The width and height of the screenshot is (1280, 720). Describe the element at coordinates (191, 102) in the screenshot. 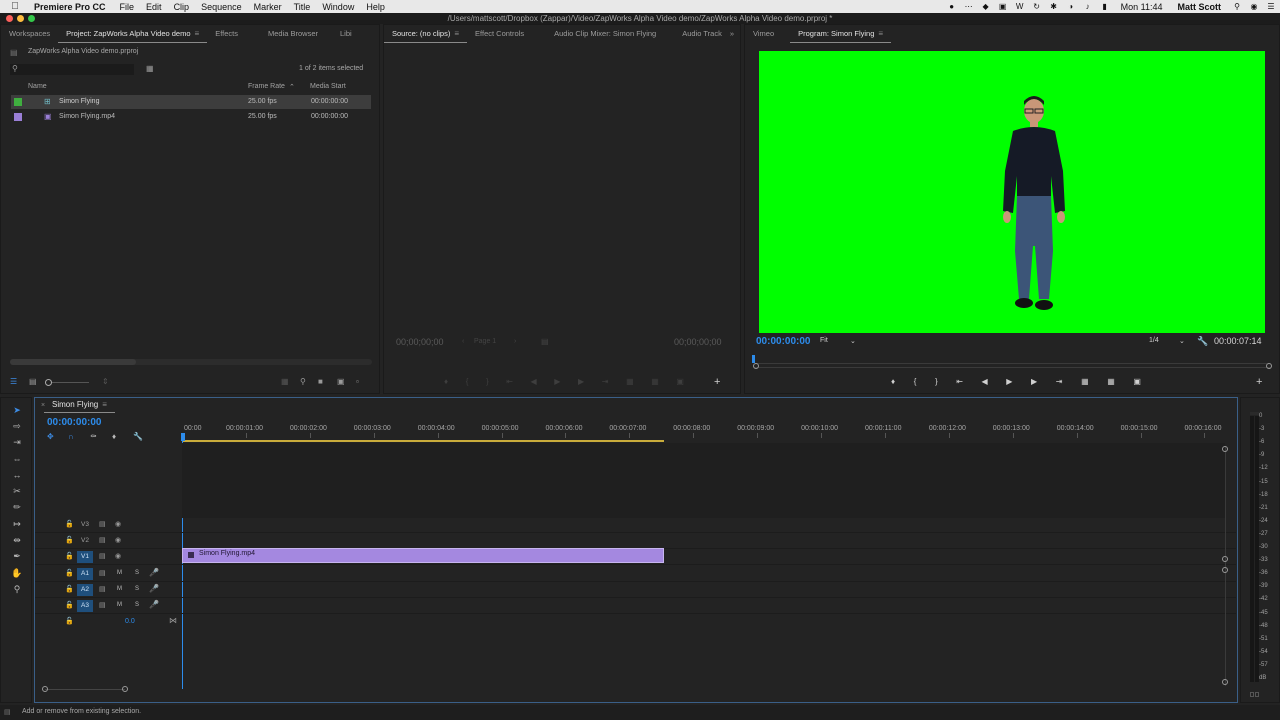

I see `project-item-row: ⊞ Simon Flying 25.00 fps 00:00:00:00` at that location.